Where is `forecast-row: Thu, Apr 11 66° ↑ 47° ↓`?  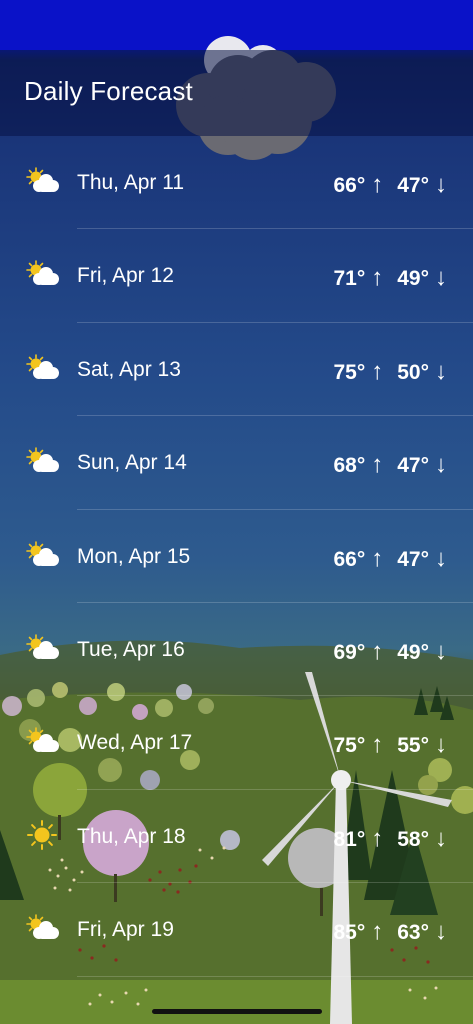 forecast-row: Thu, Apr 11 66° ↑ 47° ↓ is located at coordinates (236, 183).